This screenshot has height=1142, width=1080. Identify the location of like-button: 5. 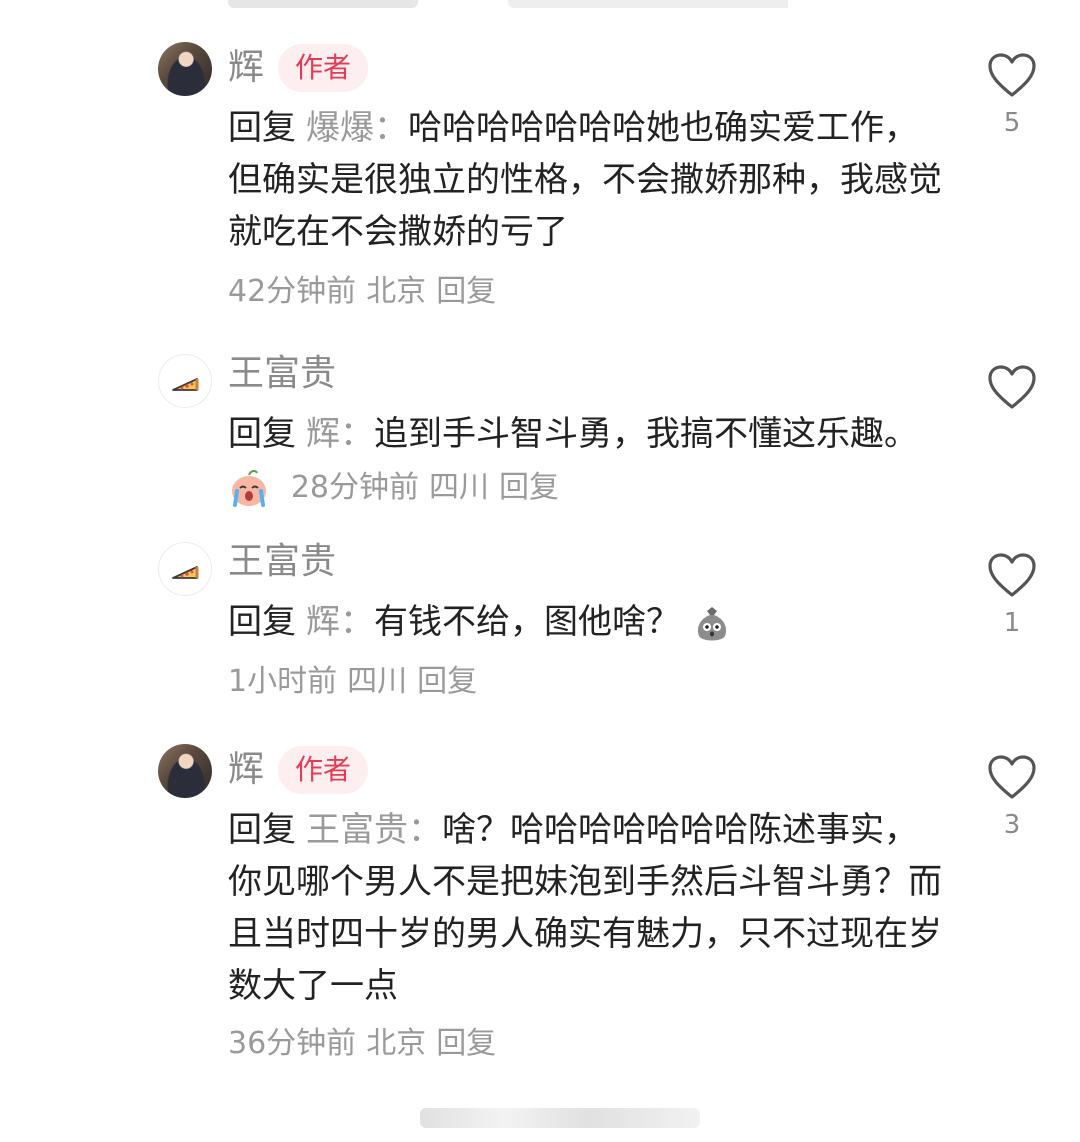
(1012, 95).